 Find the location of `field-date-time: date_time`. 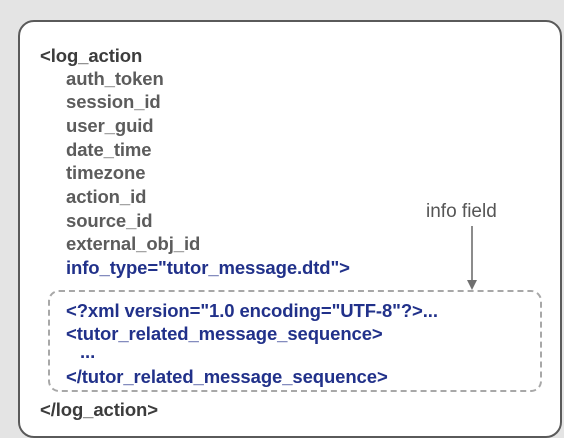

field-date-time: date_time is located at coordinates (109, 149).